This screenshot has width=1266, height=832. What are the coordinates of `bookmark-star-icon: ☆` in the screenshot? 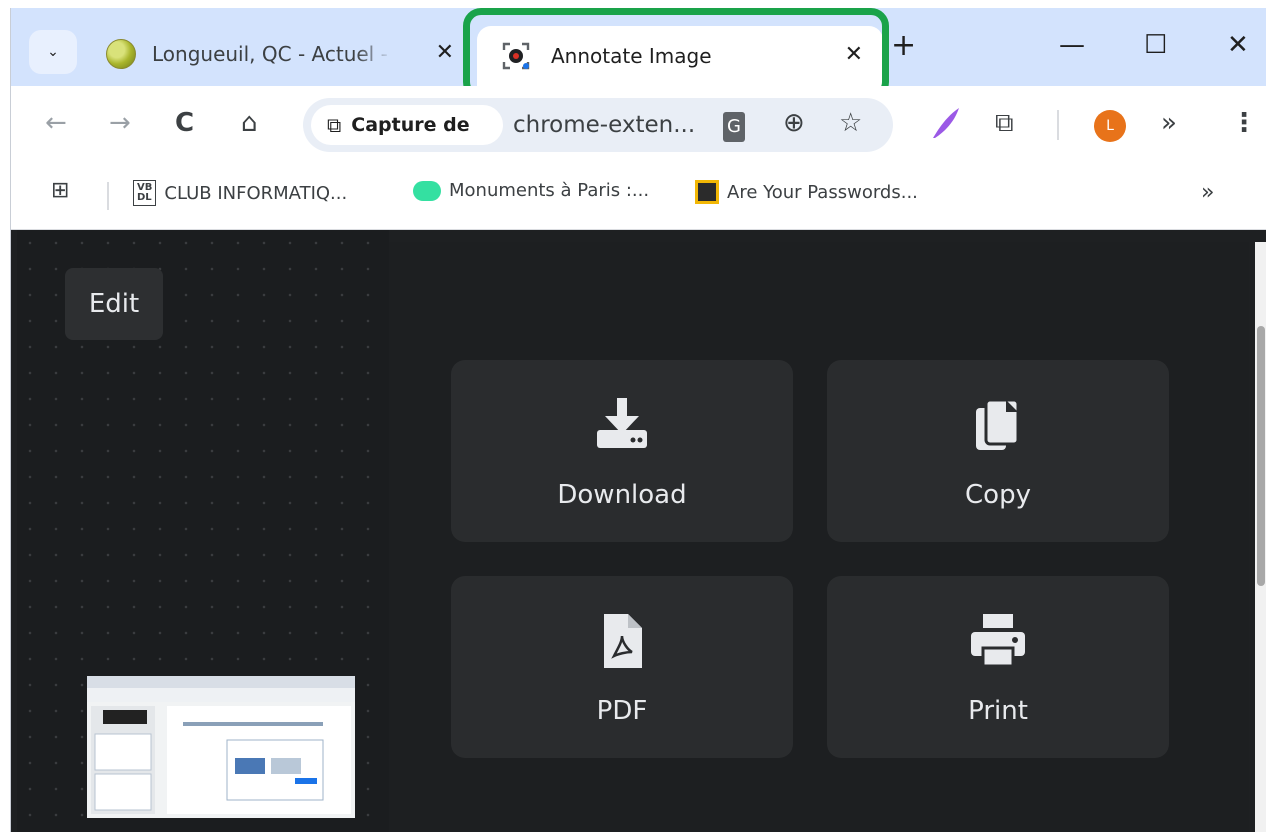 It's located at (850, 123).